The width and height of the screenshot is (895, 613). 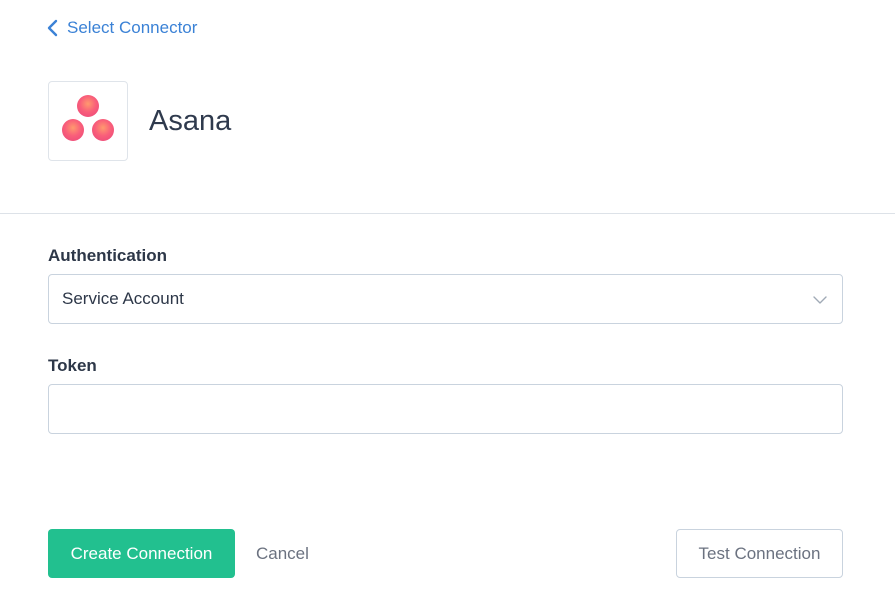 I want to click on connector-title: Asana, so click(x=190, y=120).